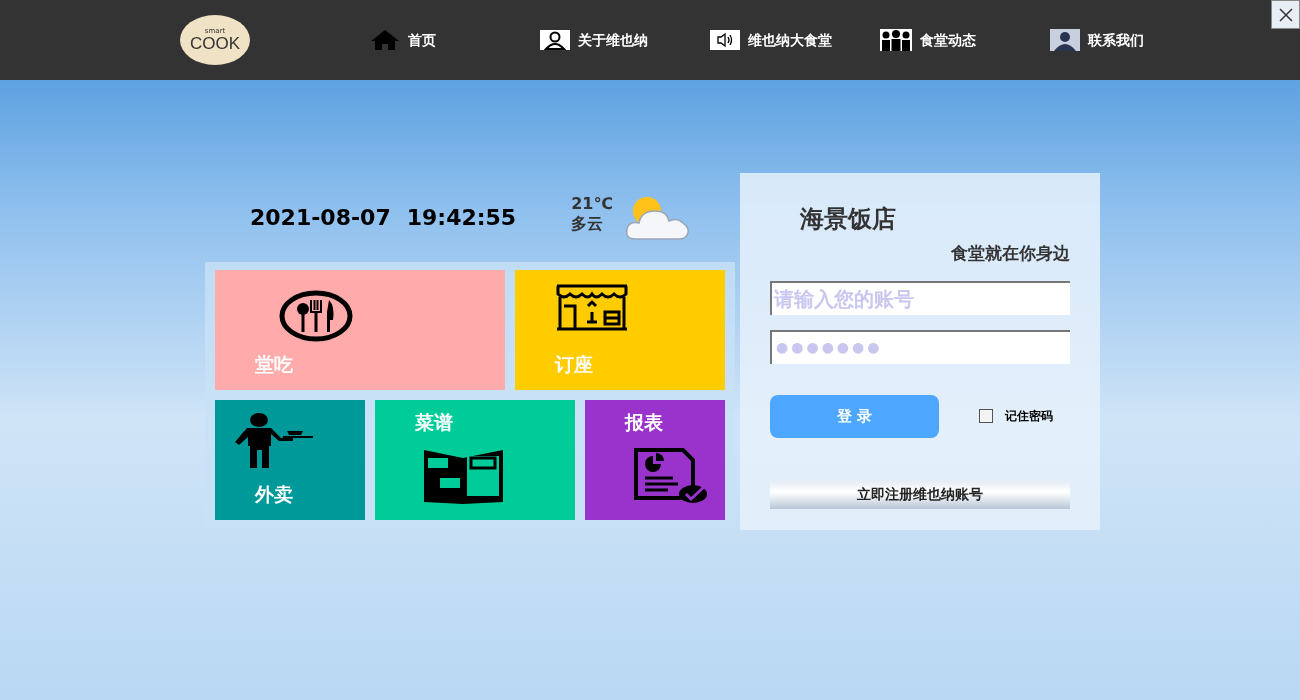 The image size is (1300, 700). I want to click on time-text: 19:42:55, so click(461, 217).